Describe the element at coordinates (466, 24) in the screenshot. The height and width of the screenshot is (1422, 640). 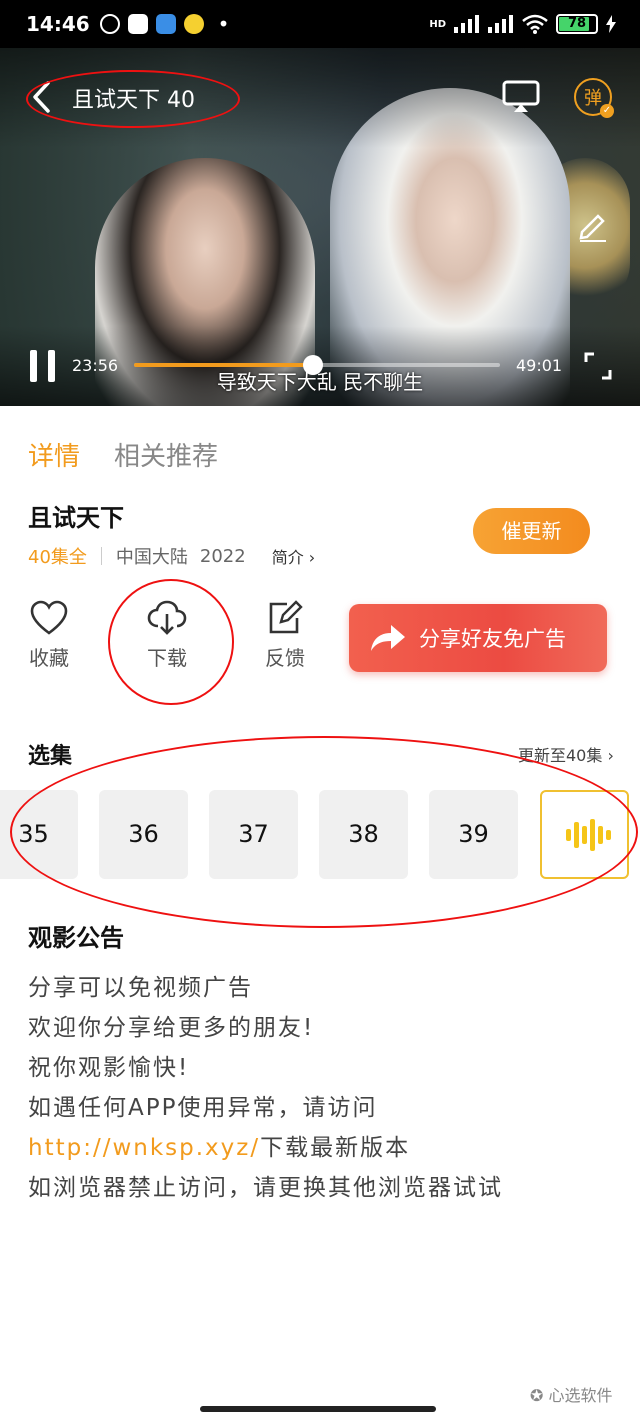
I see `signal-icon` at that location.